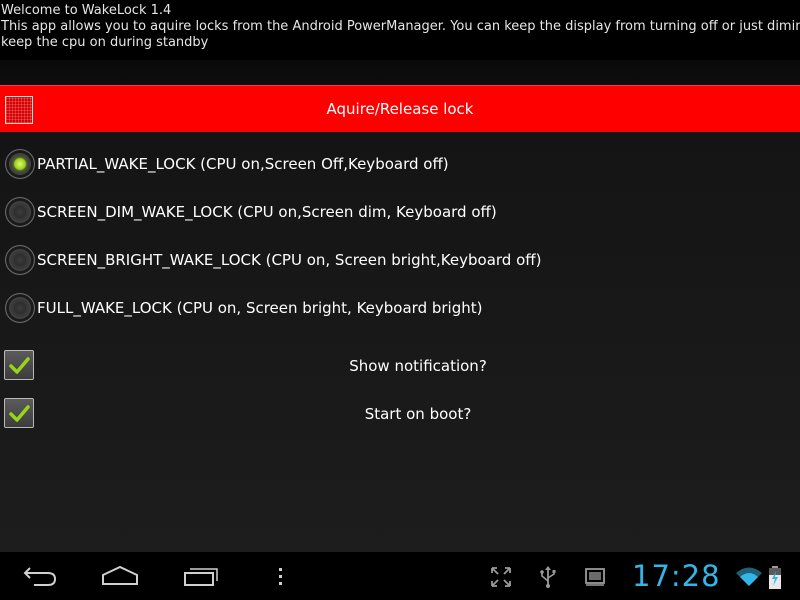  Describe the element at coordinates (418, 366) in the screenshot. I see `show-notification-label: Show notification?` at that location.